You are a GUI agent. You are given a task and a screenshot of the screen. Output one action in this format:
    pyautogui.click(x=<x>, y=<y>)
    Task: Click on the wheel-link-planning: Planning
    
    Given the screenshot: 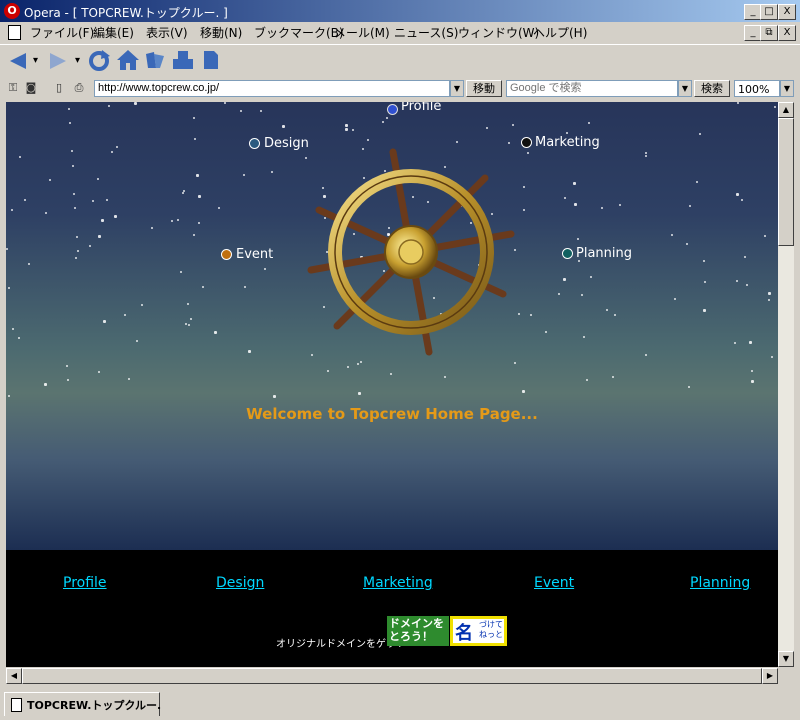 What is the action you would take?
    pyautogui.click(x=604, y=253)
    